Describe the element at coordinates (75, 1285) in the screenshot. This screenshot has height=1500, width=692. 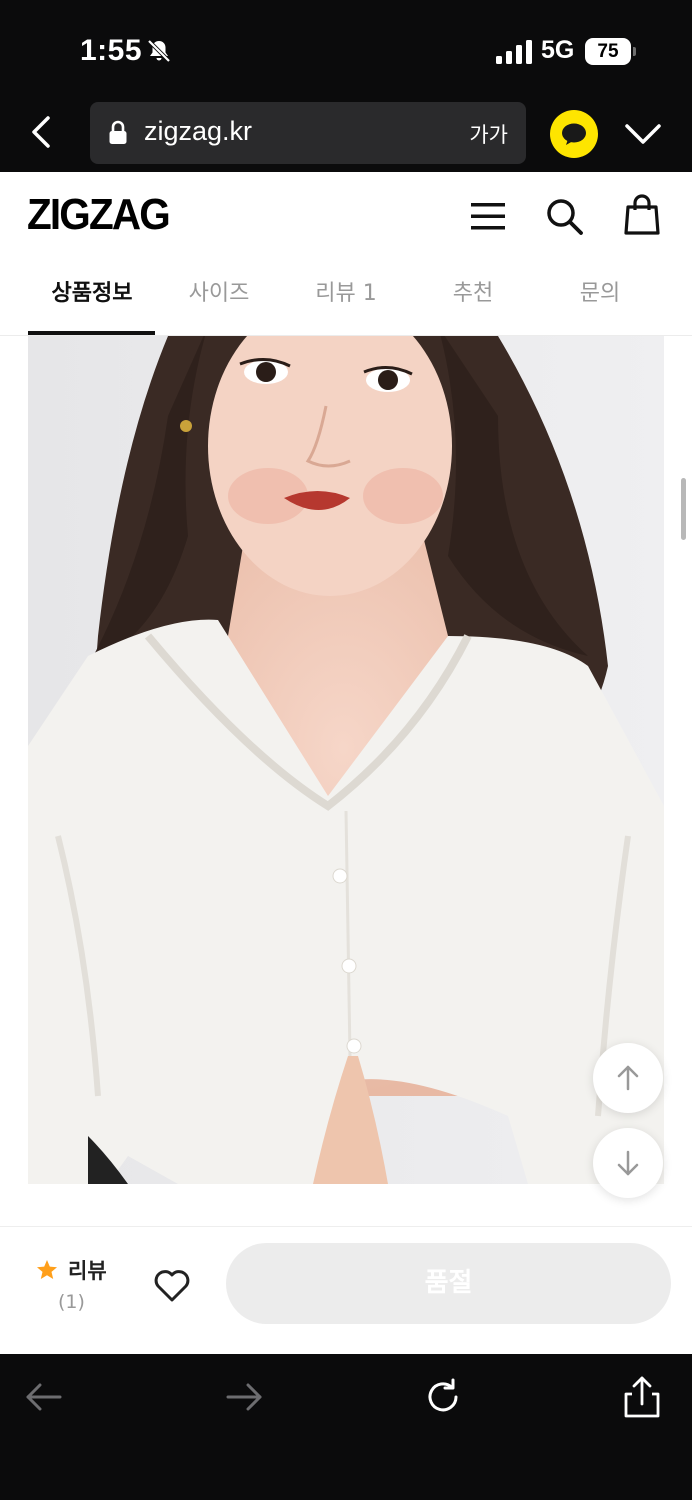
I see `review-summary: 리뷰 (1)` at that location.